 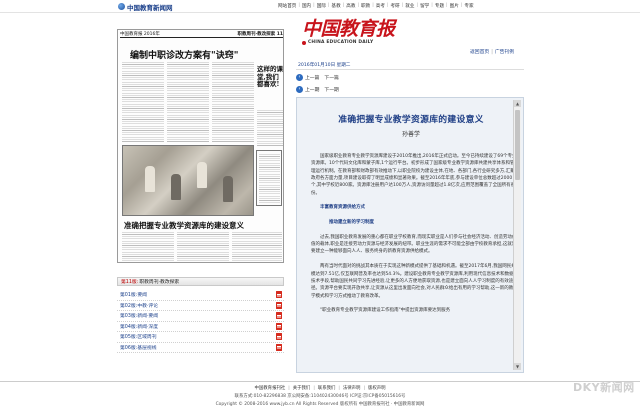 I want to click on date-line: 2016年01月10日 星期二, so click(x=410, y=66).